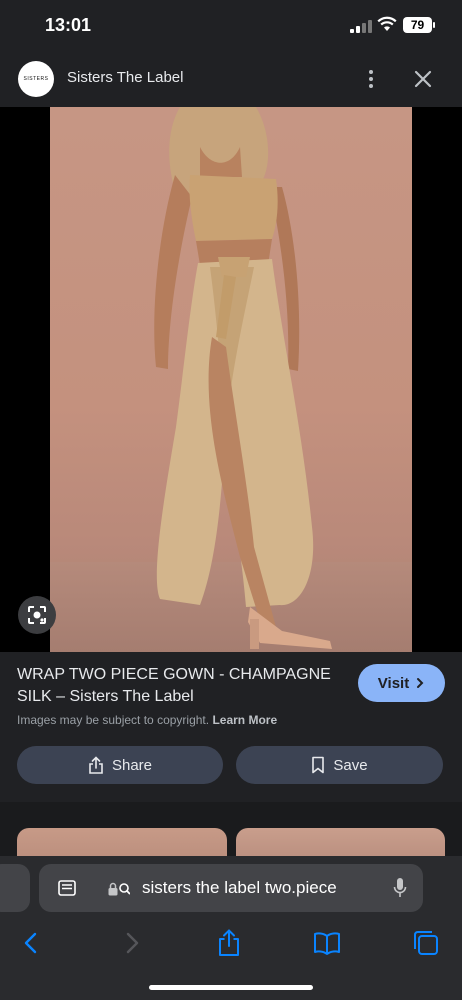 This screenshot has width=462, height=1000. I want to click on bookmarks-icon, so click(327, 943).